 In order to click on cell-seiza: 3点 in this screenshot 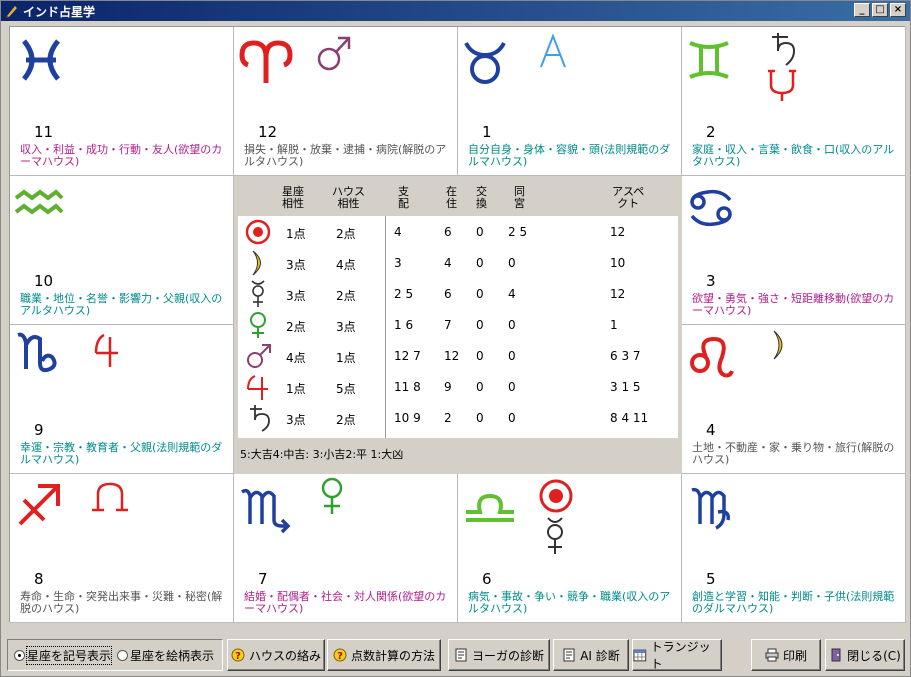, I will do `click(296, 265)`.